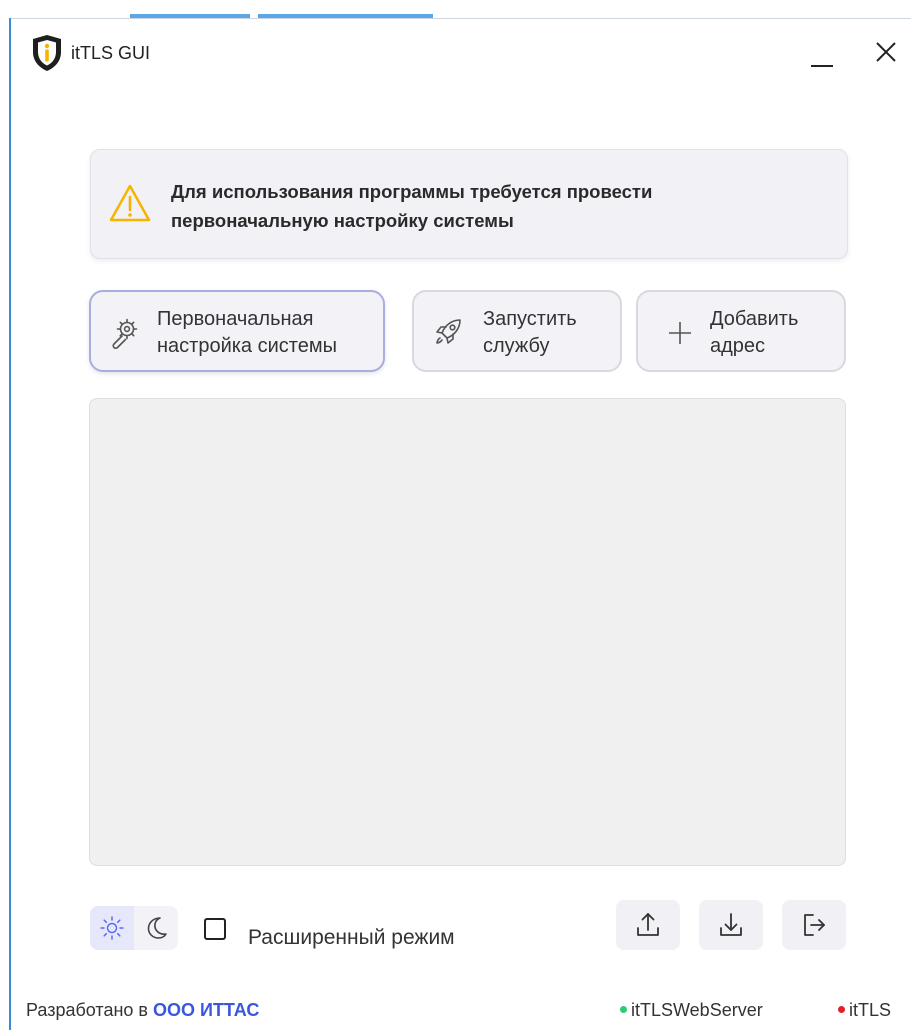 Image resolution: width=911 pixels, height=1030 pixels. I want to click on upload-icon, so click(648, 924).